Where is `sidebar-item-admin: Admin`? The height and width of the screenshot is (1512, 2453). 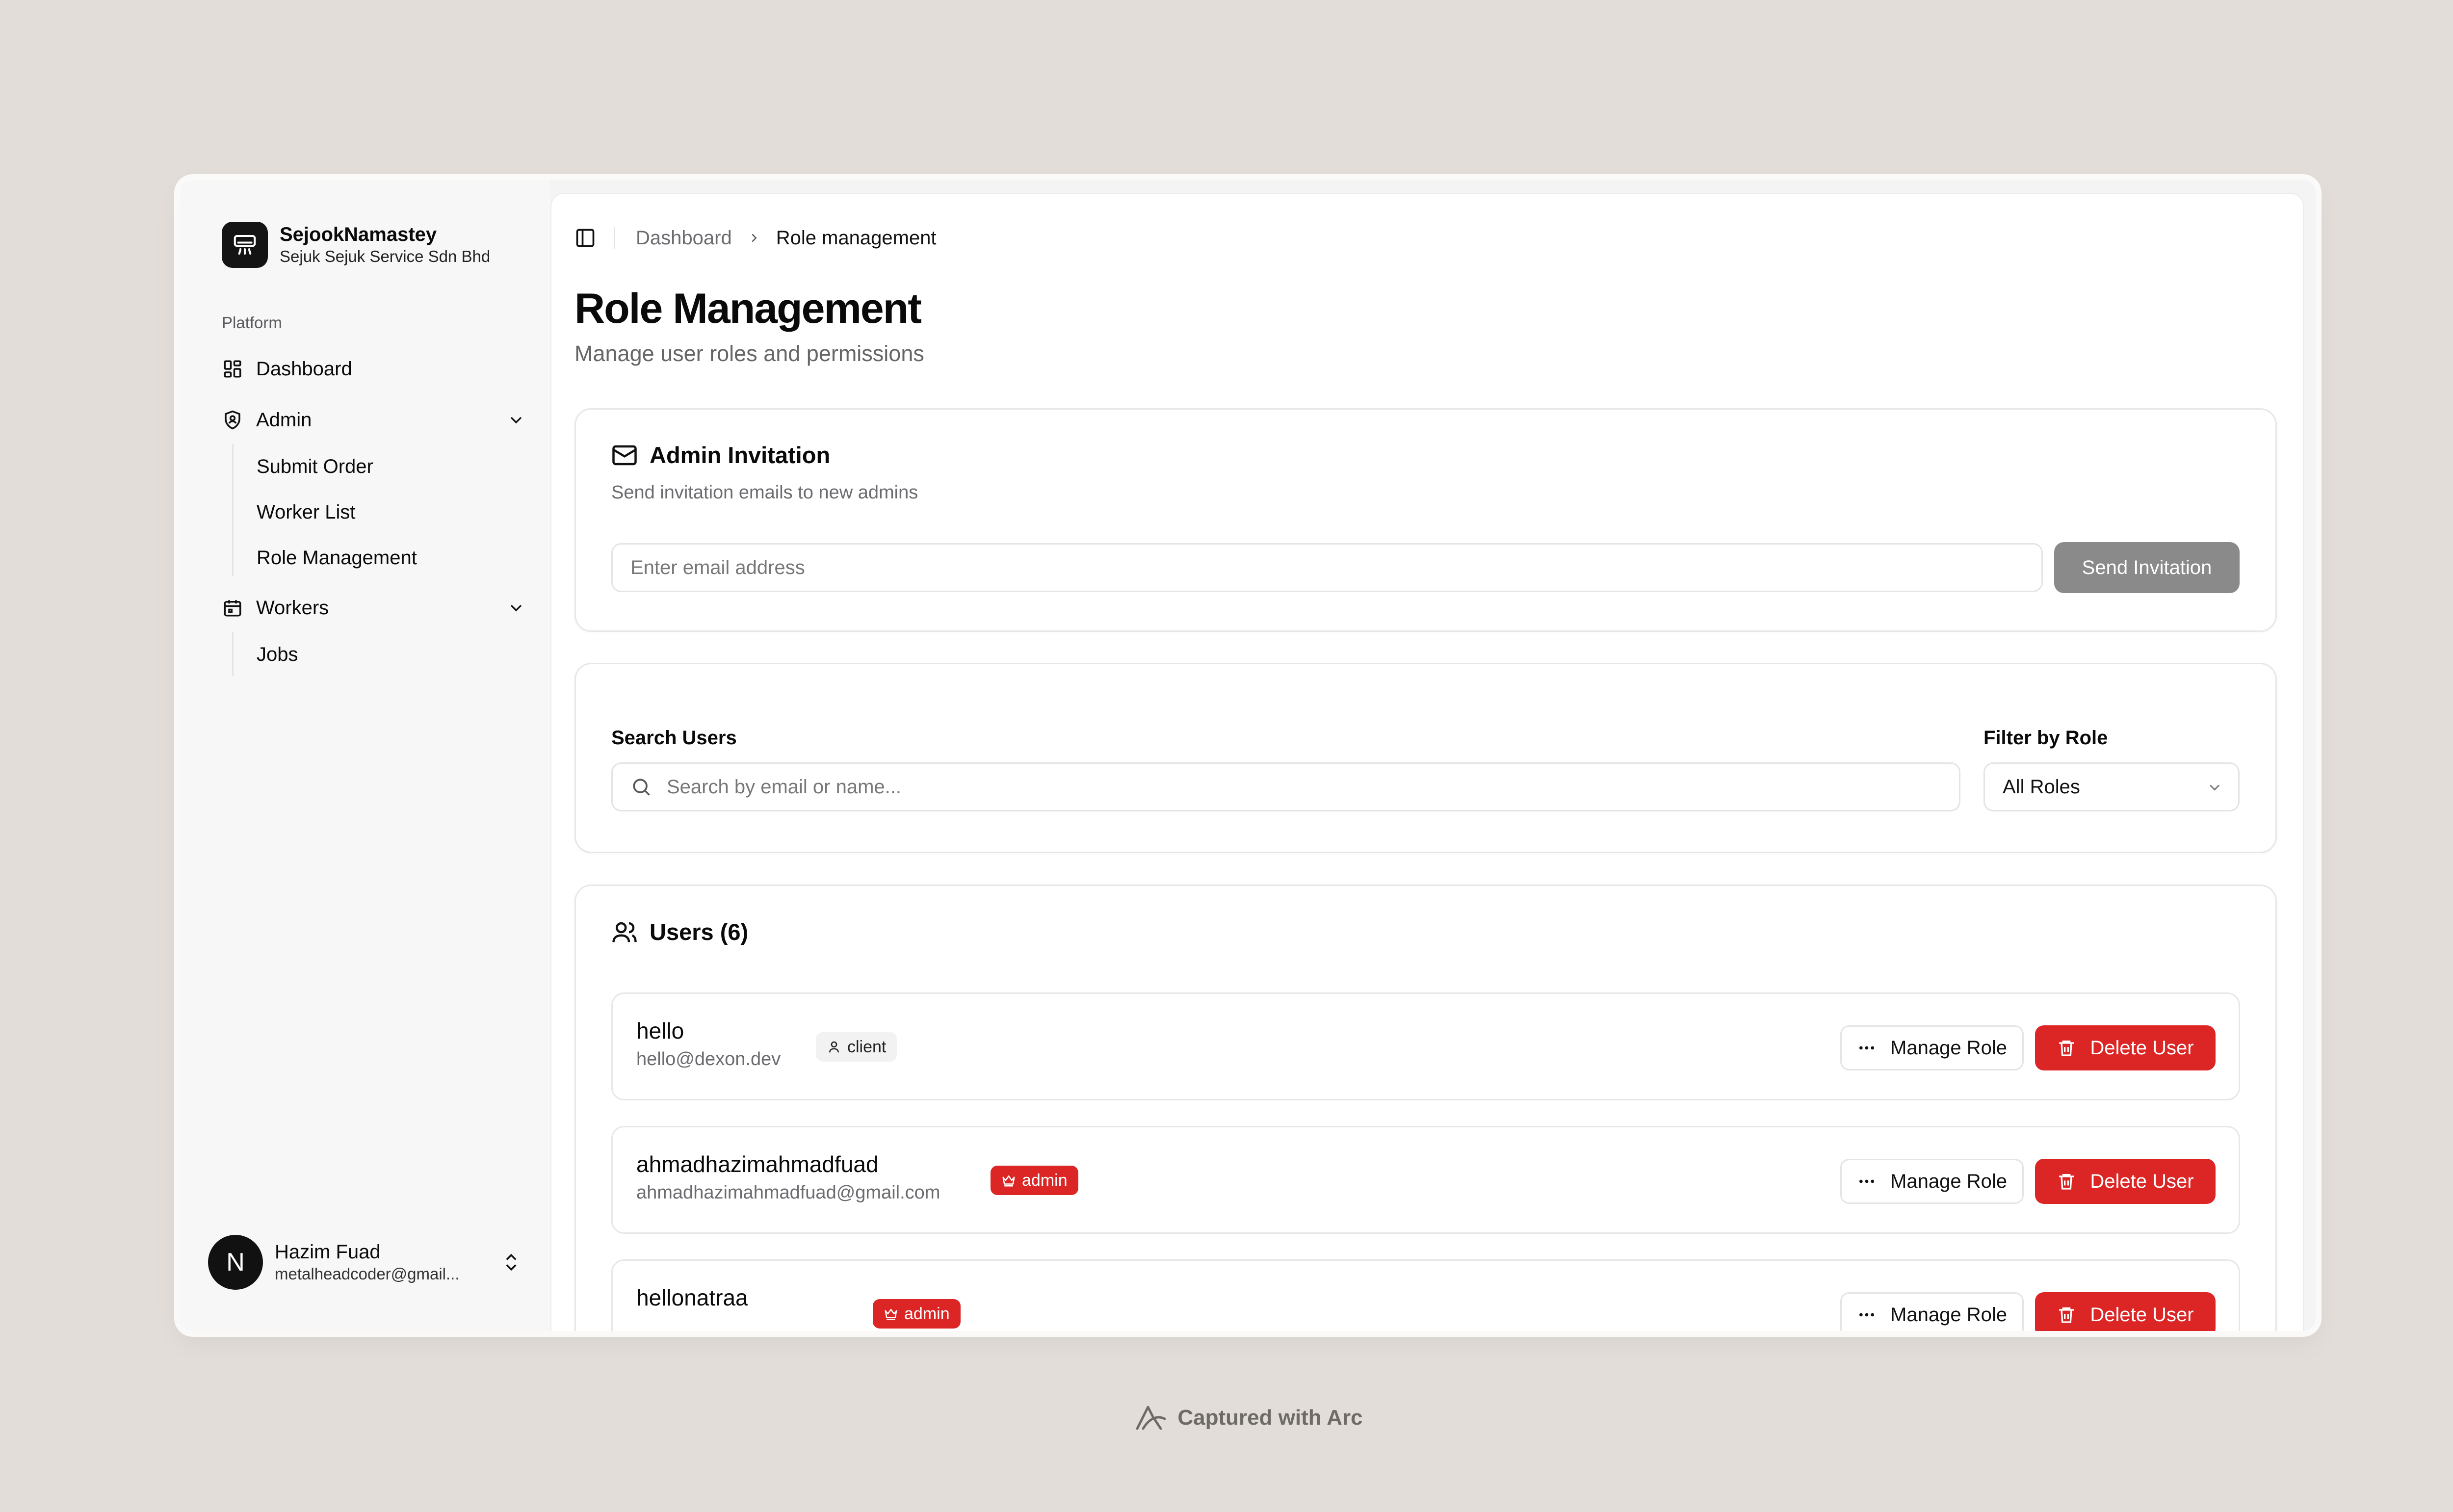
sidebar-item-admin: Admin is located at coordinates (374, 420).